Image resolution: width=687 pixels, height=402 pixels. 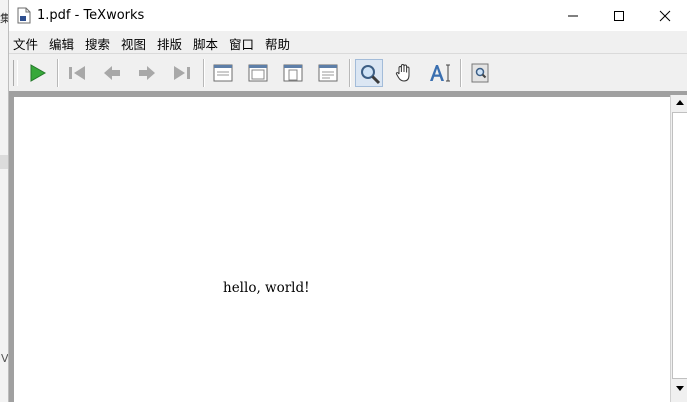 What do you see at coordinates (205, 43) in the screenshot?
I see `menu-scripts: 脚本` at bounding box center [205, 43].